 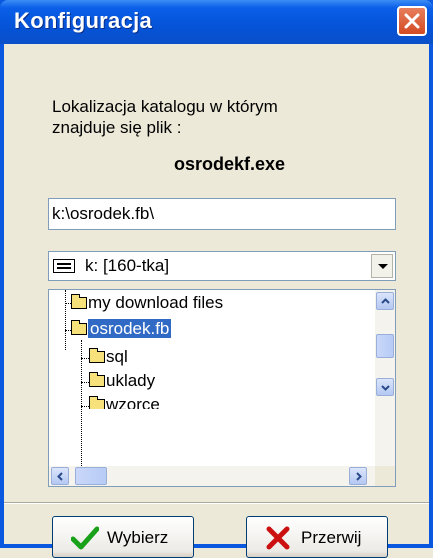 What do you see at coordinates (127, 265) in the screenshot?
I see `drive-selected-value: k: [160-tka]` at bounding box center [127, 265].